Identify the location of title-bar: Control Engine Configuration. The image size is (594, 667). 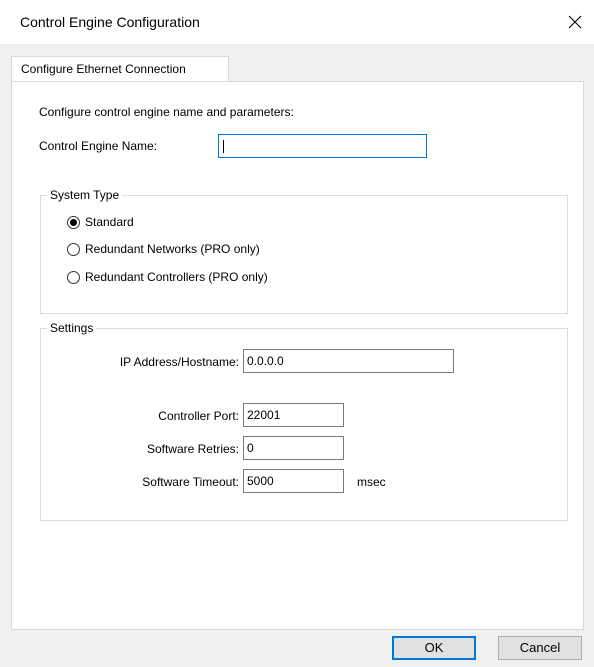
(297, 22).